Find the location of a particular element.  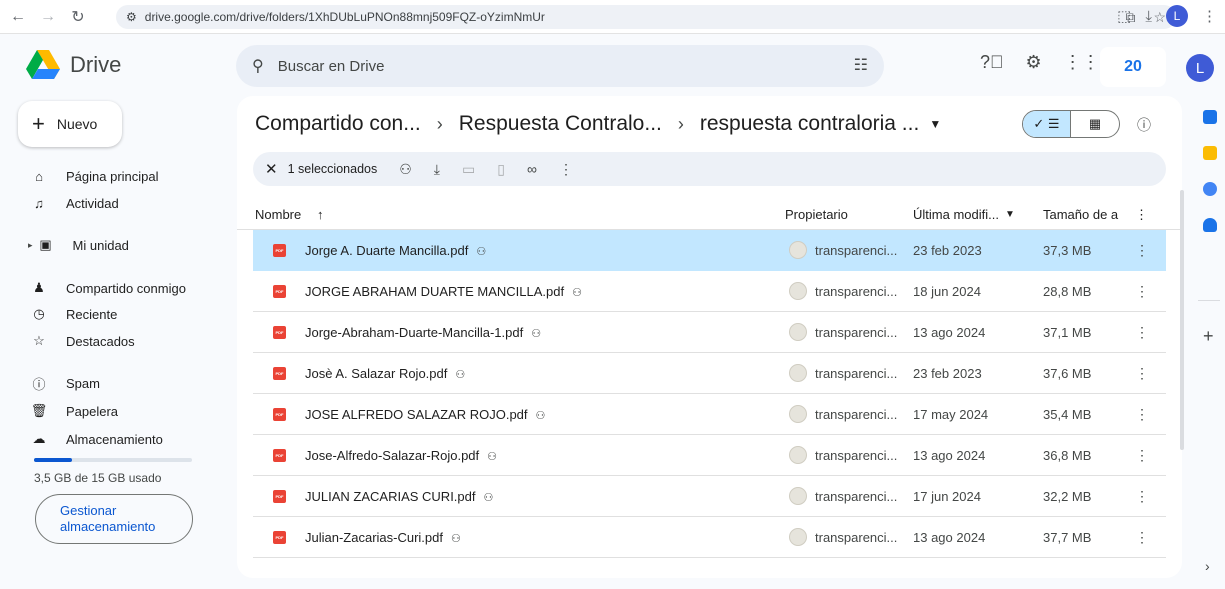

file-name: Jose-Alfredo-Salazar-Rojo.pdf is located at coordinates (392, 455).